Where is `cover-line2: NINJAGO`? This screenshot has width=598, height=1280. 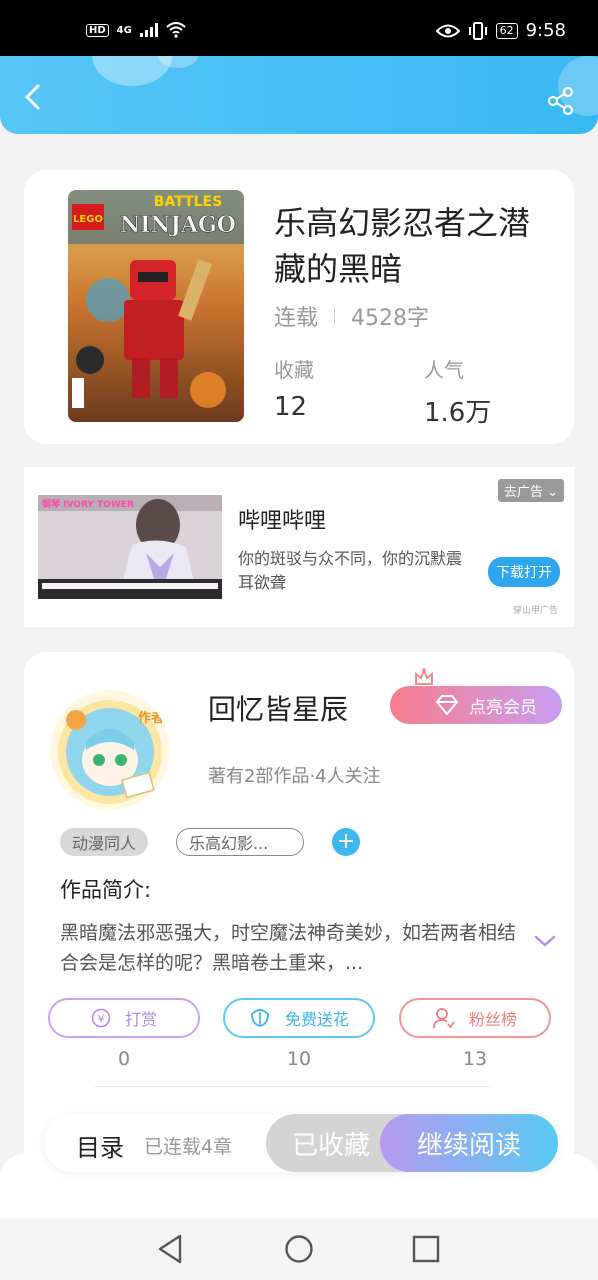
cover-line2: NINJAGO is located at coordinates (178, 225).